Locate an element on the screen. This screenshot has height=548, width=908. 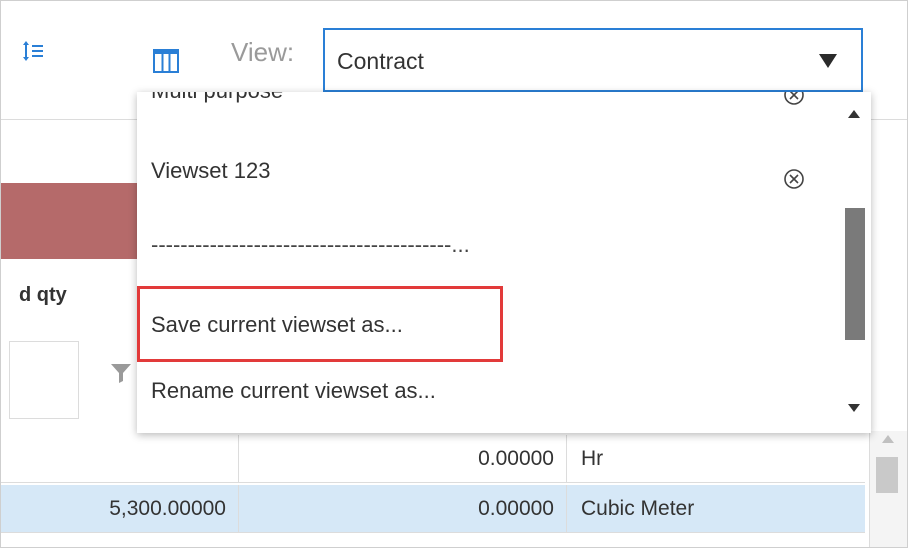
view-select-value: Contract is located at coordinates (380, 61).